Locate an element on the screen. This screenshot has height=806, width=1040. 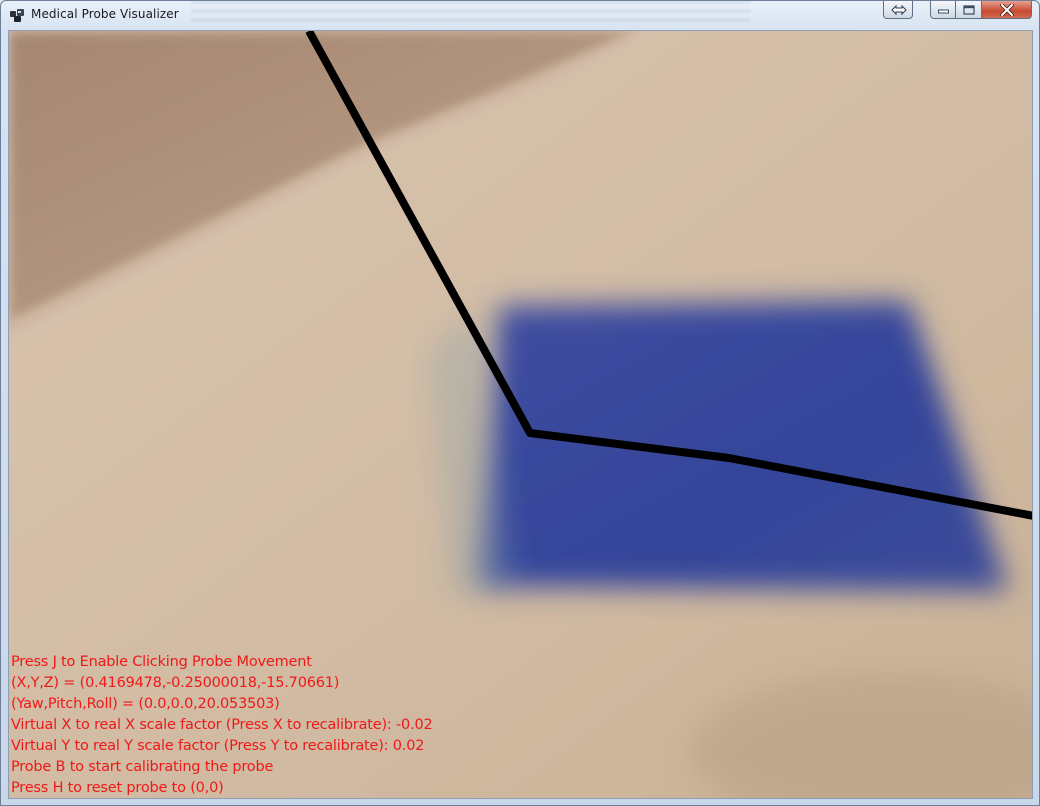
caption-buttons is located at coordinates (981, 10).